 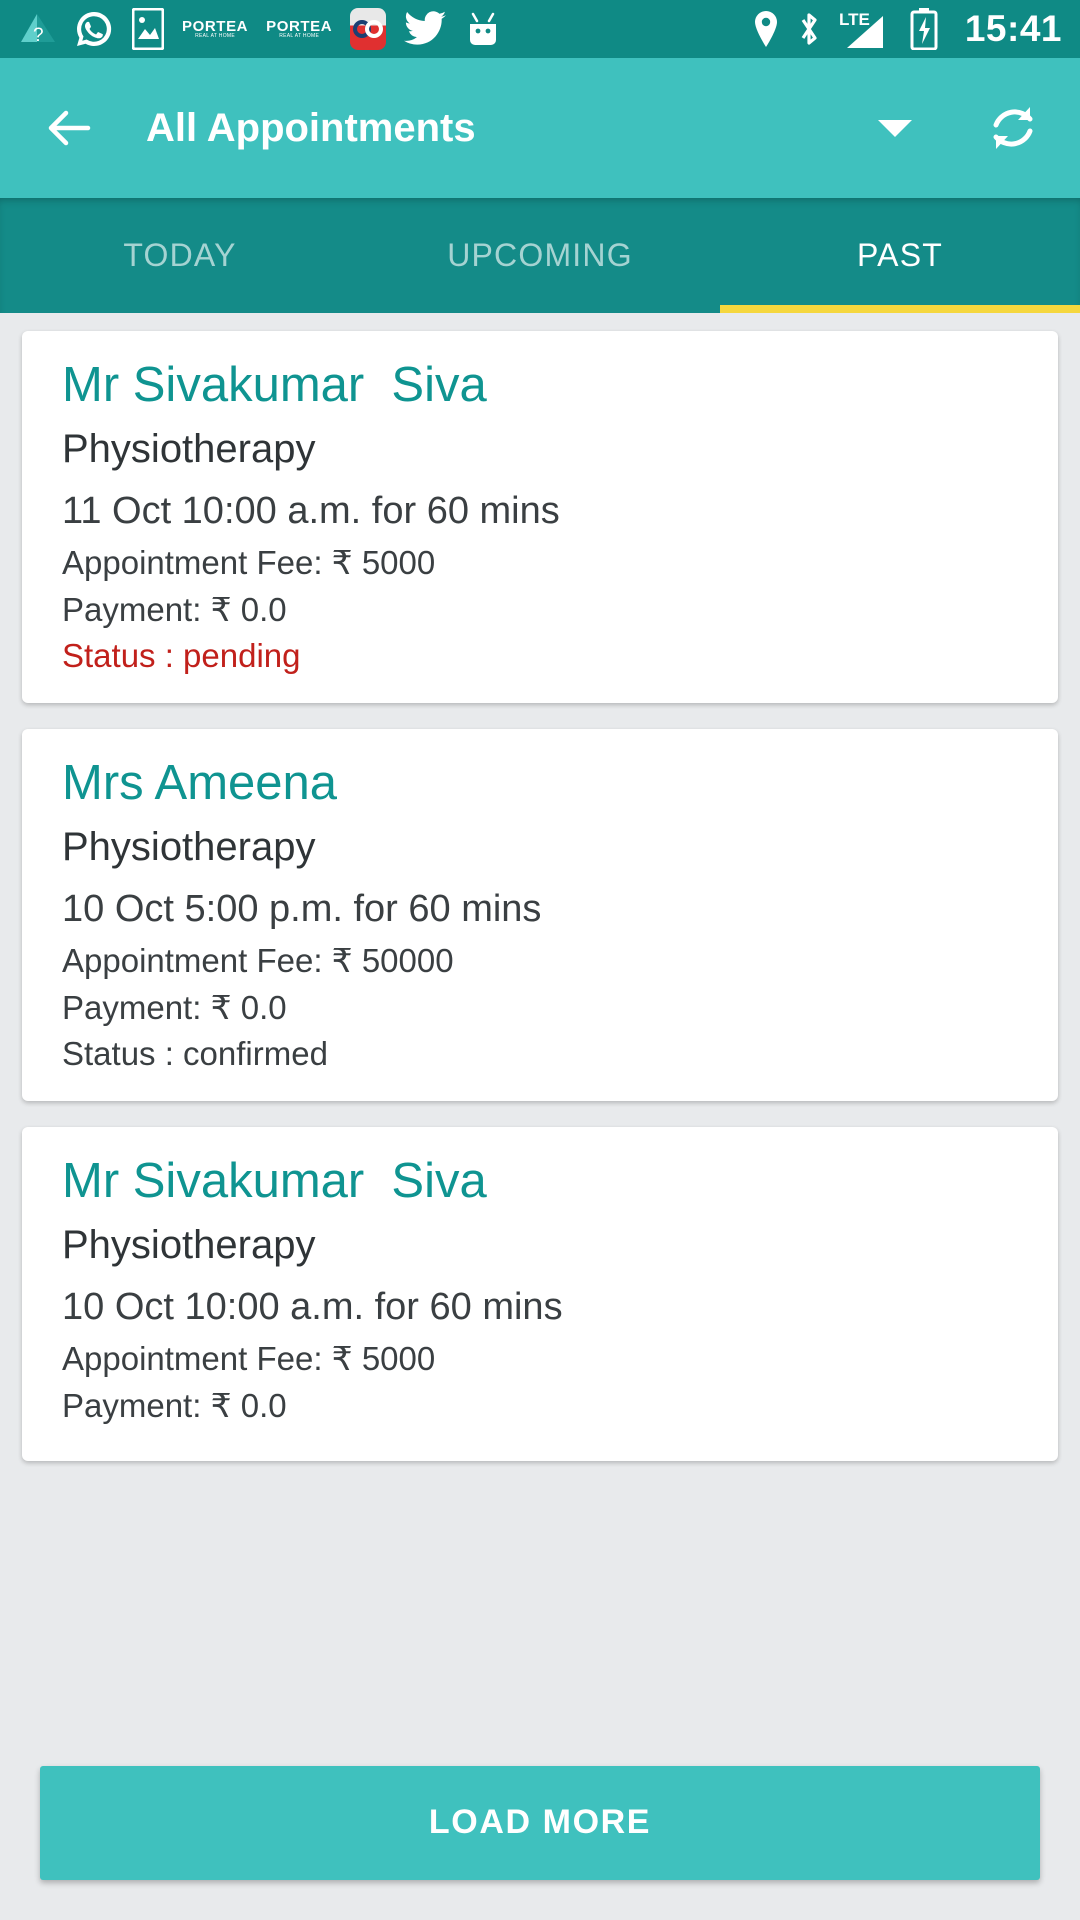 What do you see at coordinates (302, 909) in the screenshot?
I see `appointment-datetime: 10 Oct 5:00 p.m. for 60 mins` at bounding box center [302, 909].